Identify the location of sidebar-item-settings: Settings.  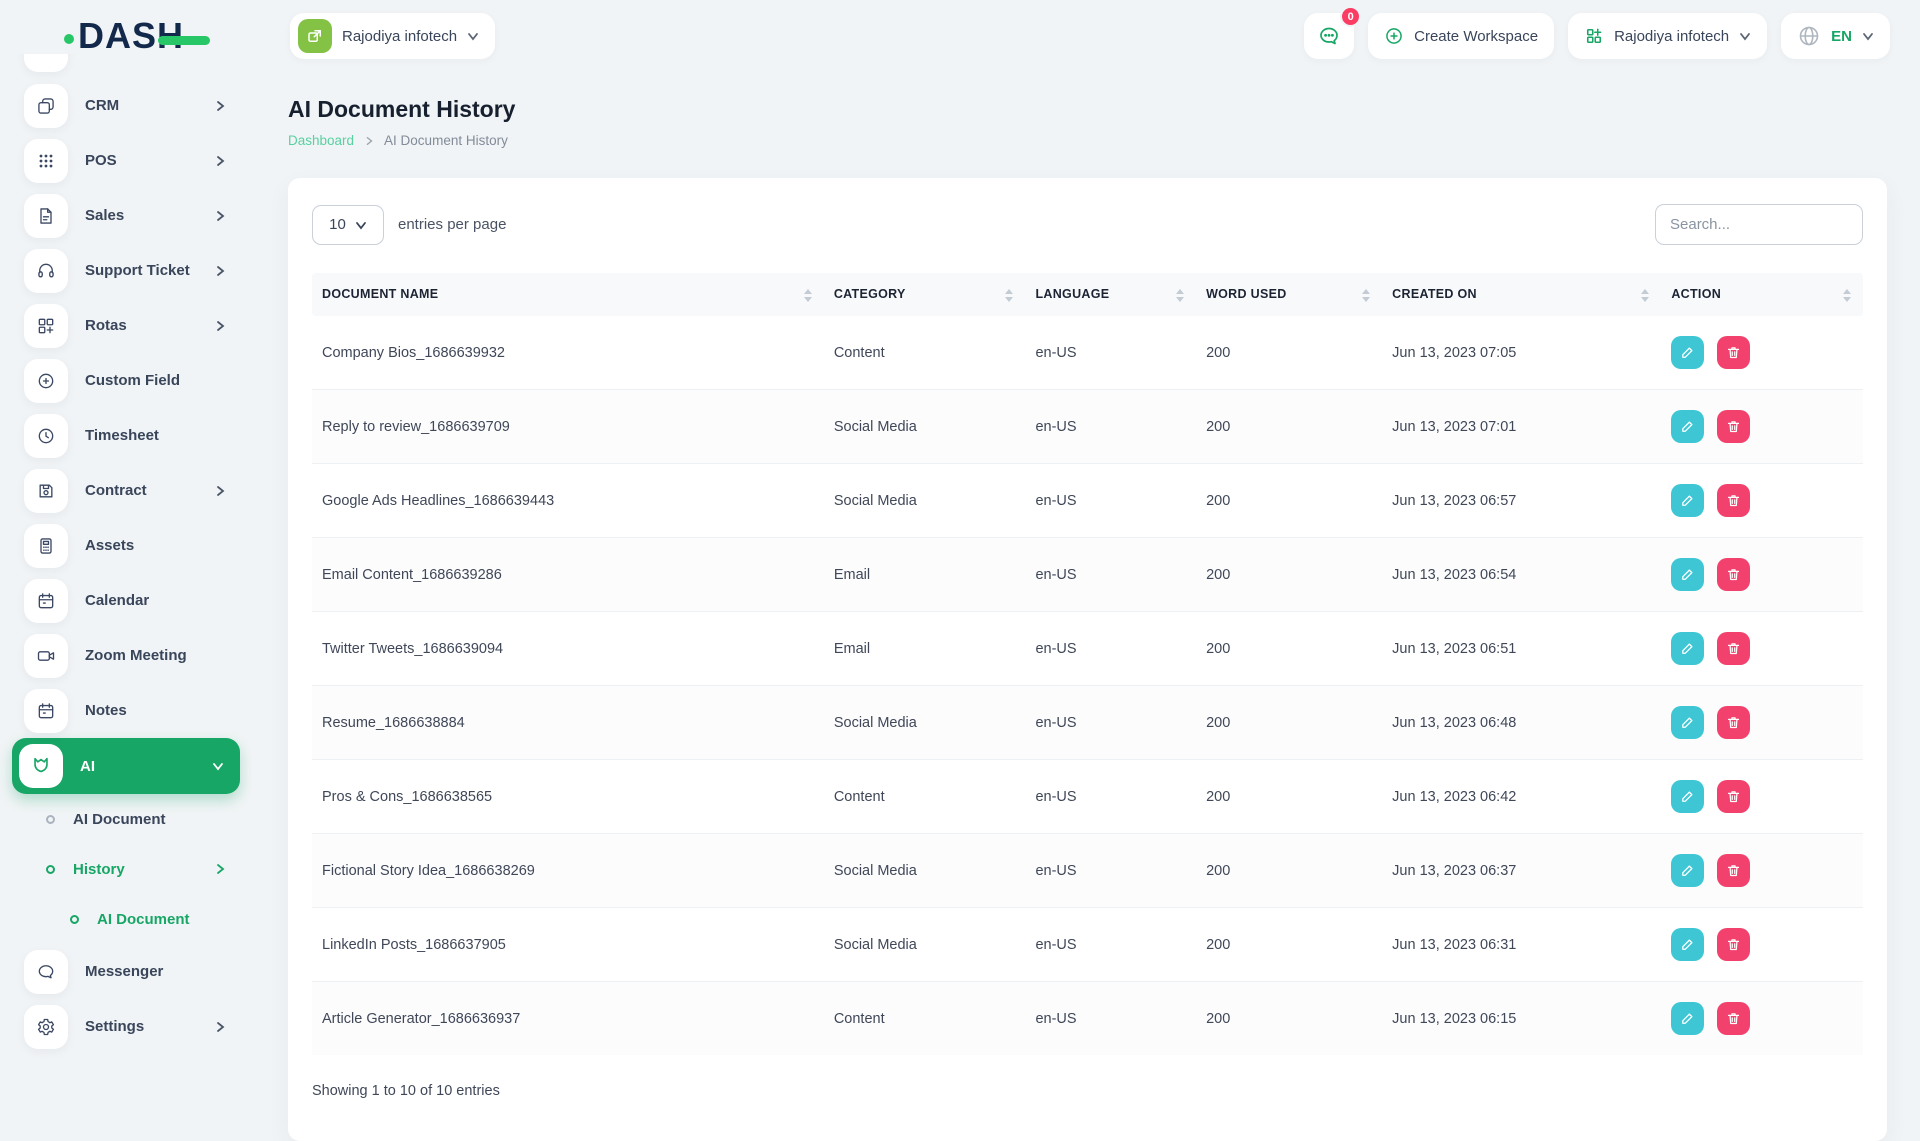
(126, 1026).